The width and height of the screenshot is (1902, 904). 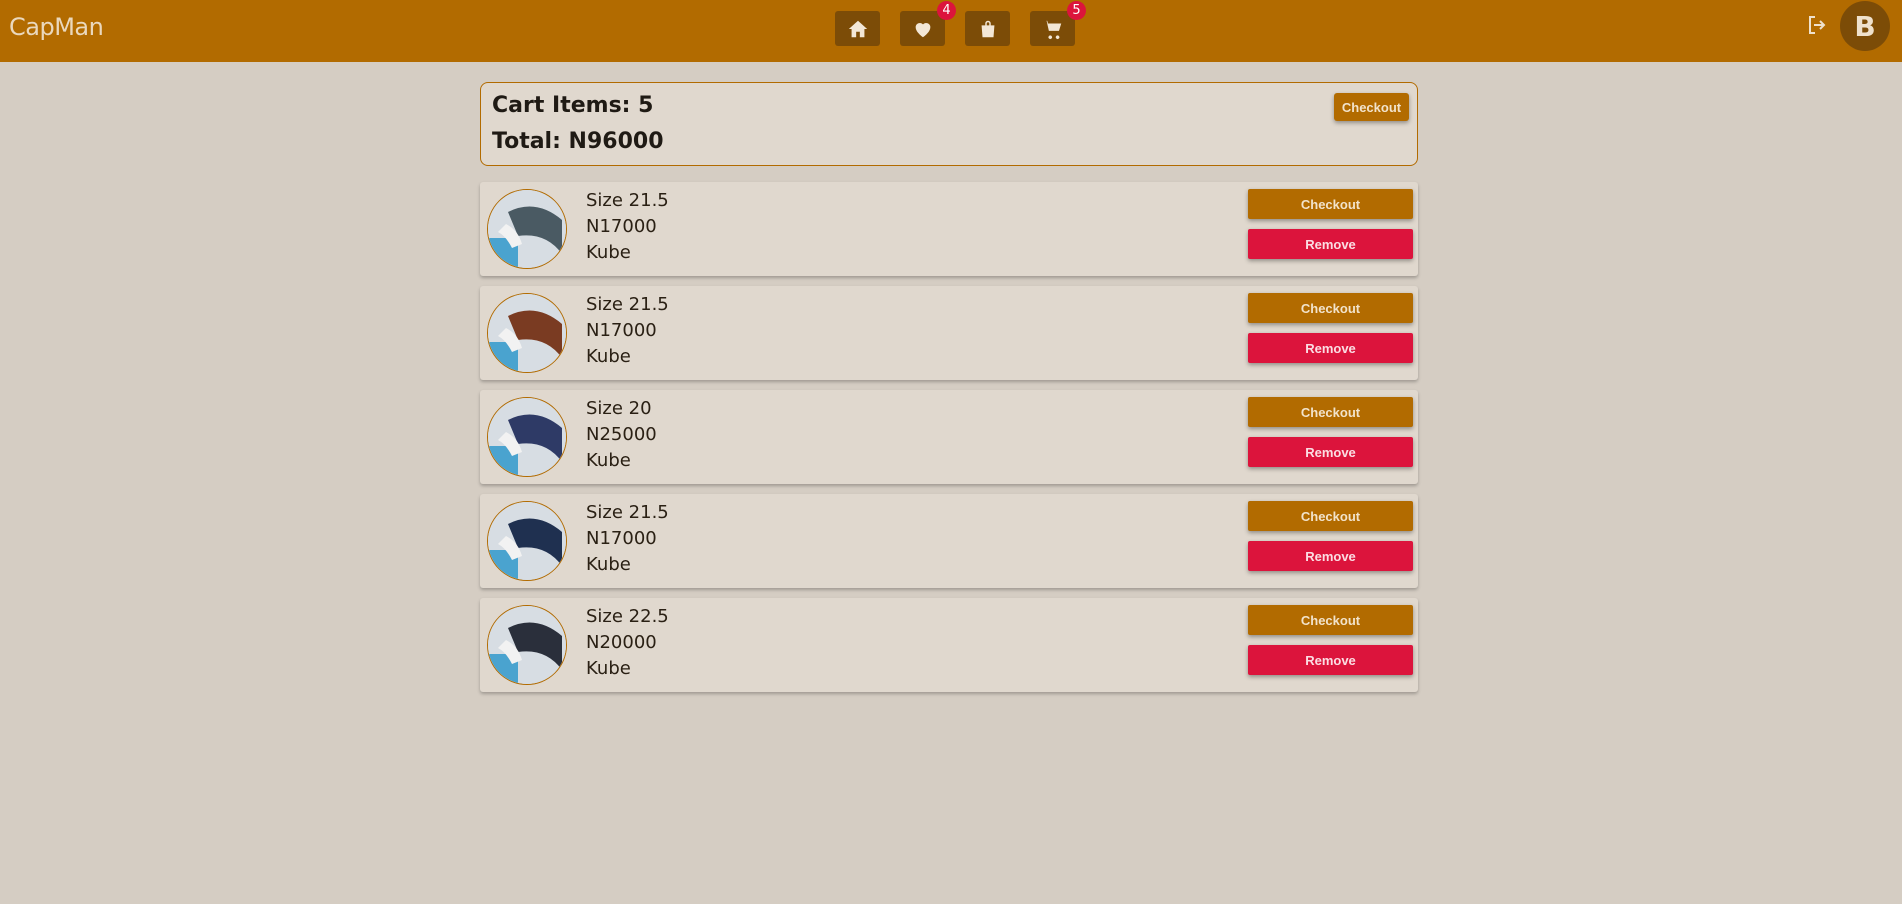 What do you see at coordinates (573, 105) in the screenshot?
I see `cart-items-count: Cart Items: 5` at bounding box center [573, 105].